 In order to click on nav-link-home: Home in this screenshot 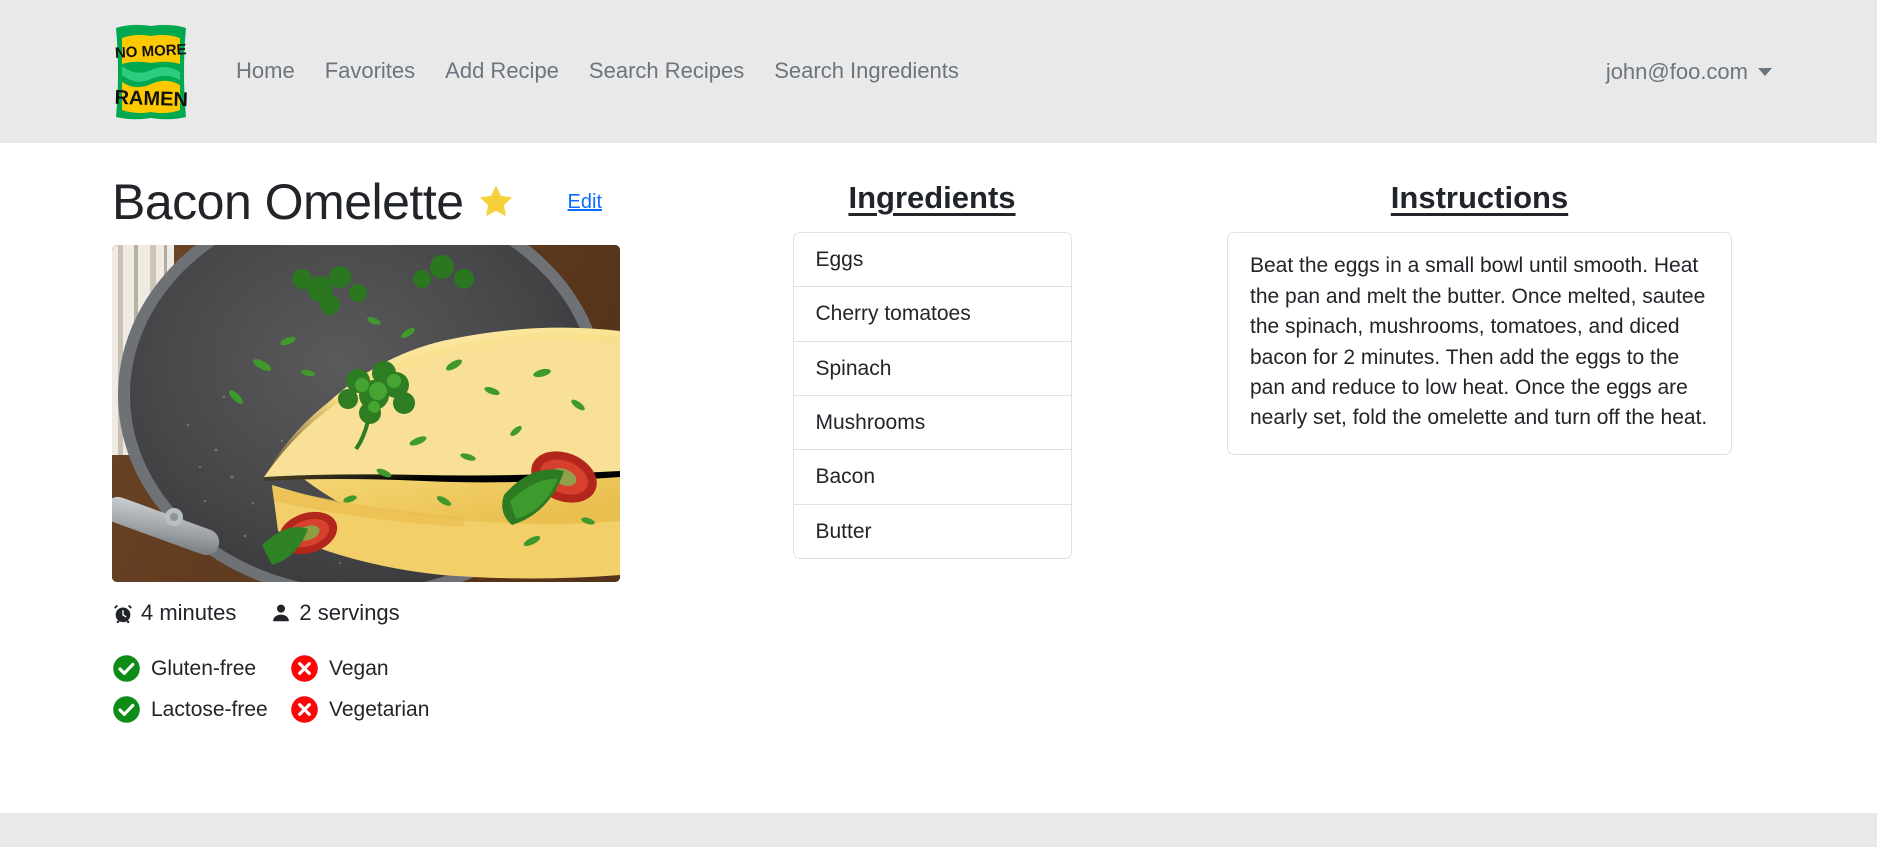, I will do `click(265, 70)`.